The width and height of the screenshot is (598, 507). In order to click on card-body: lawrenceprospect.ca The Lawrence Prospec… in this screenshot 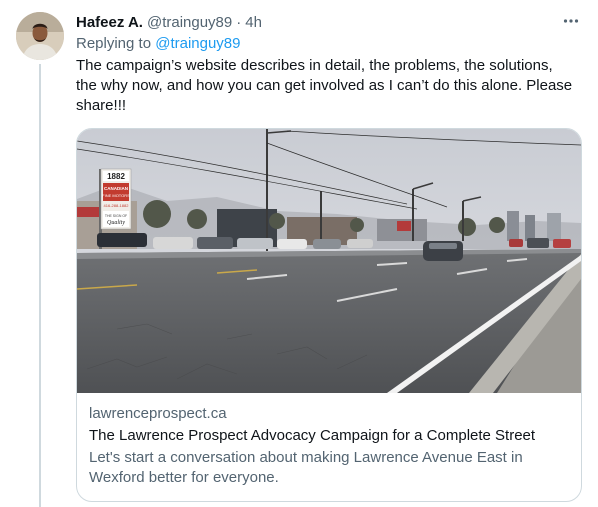, I will do `click(329, 446)`.